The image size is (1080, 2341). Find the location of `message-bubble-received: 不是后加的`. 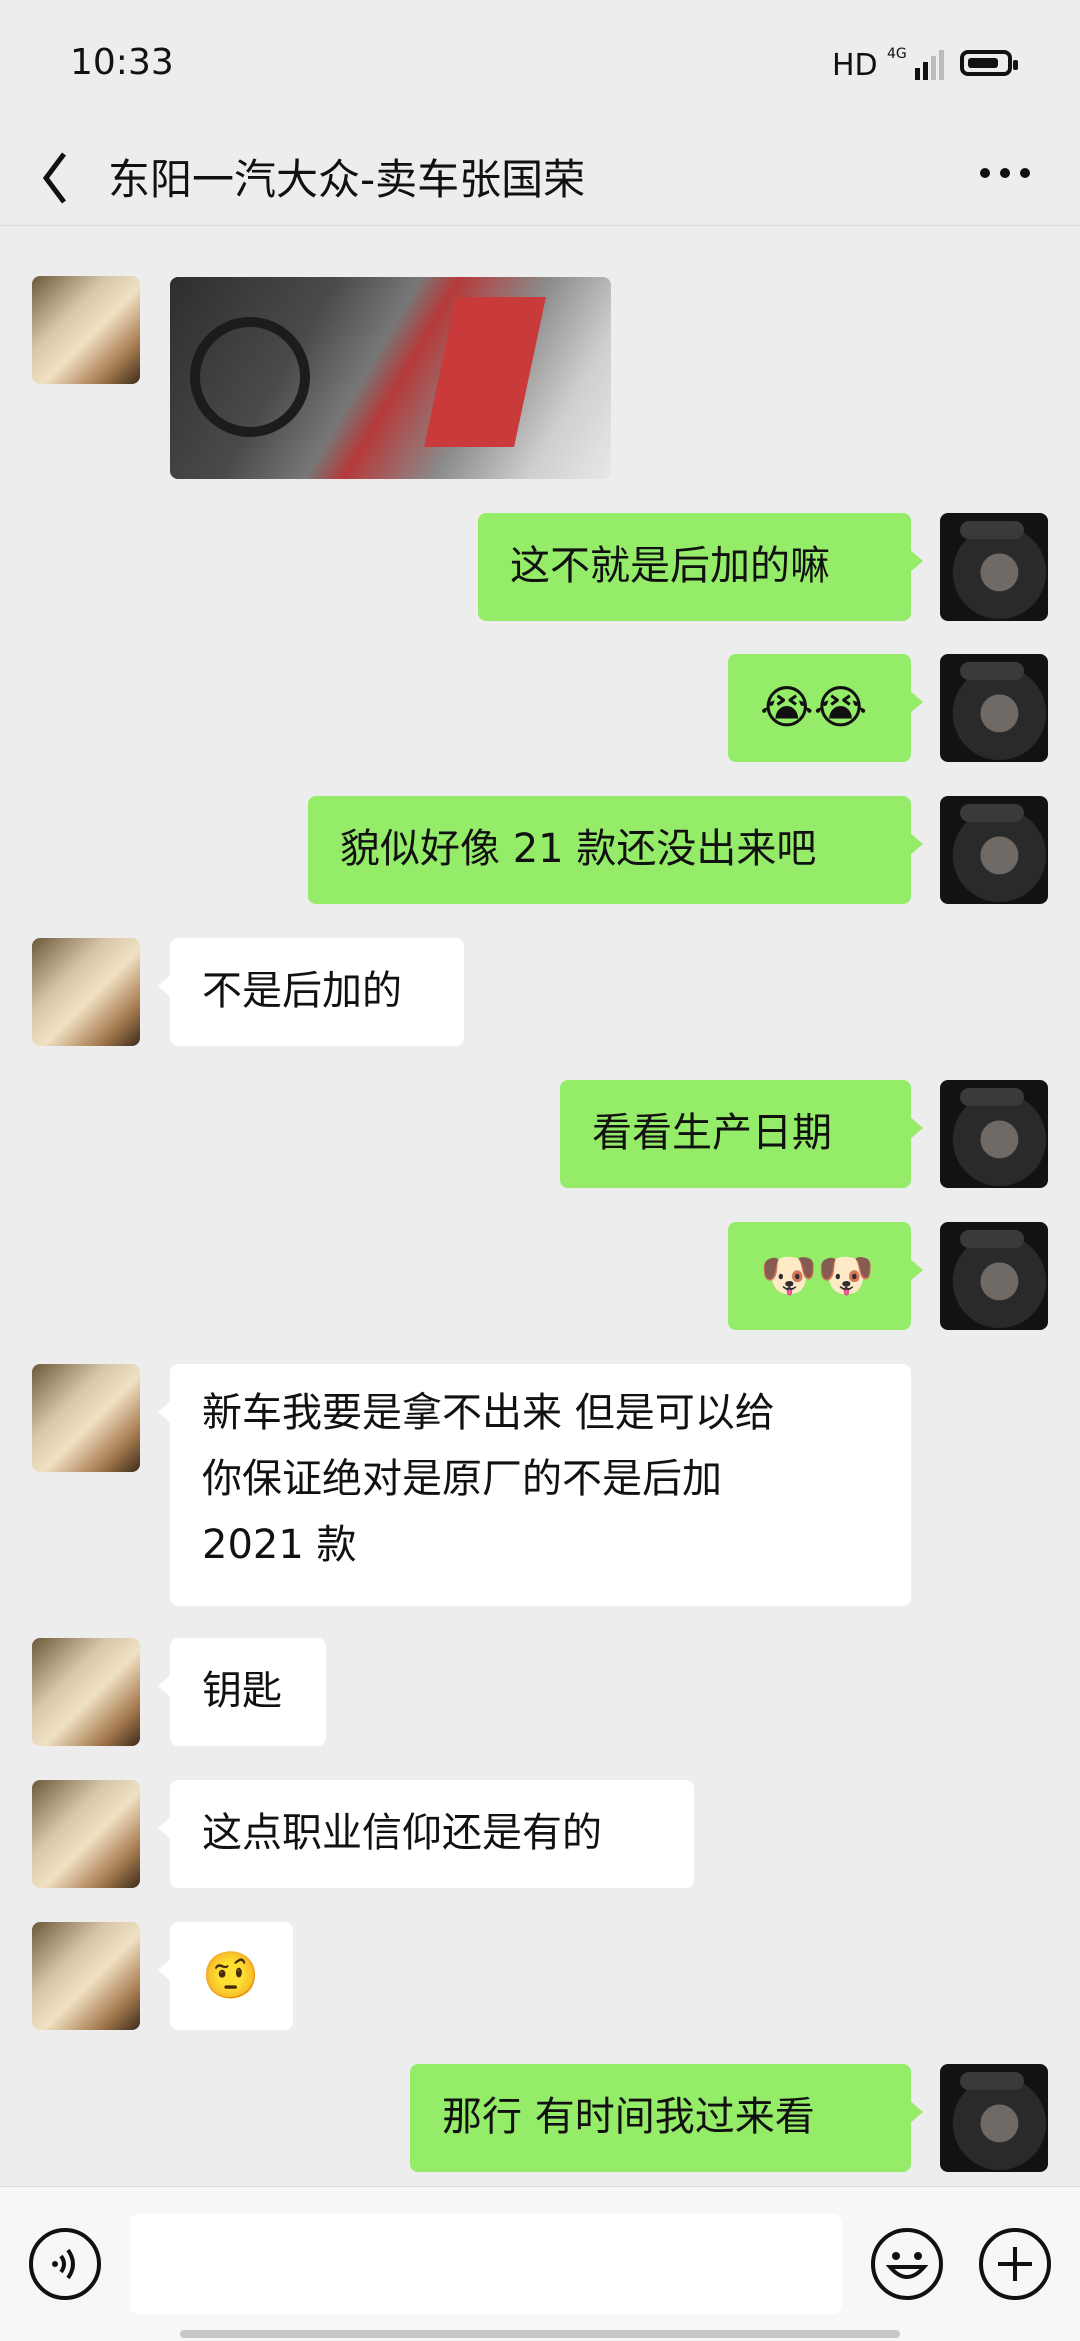

message-bubble-received: 不是后加的 is located at coordinates (311, 992).